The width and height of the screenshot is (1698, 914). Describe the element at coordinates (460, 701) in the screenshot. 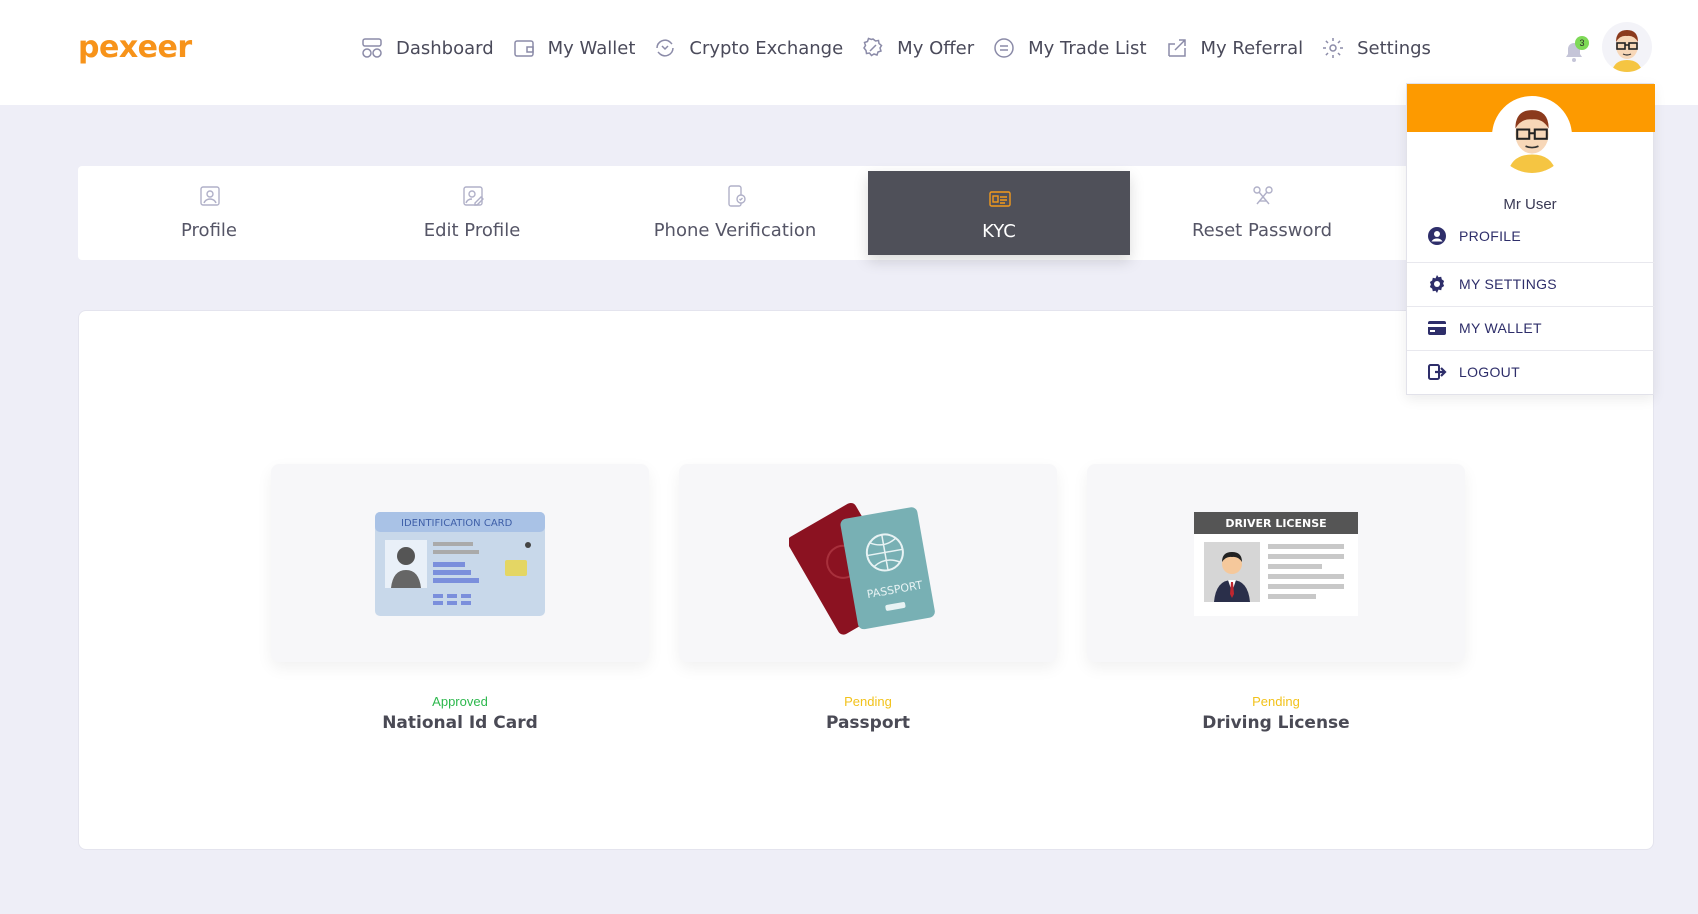

I see `national-id-status: Approved` at that location.